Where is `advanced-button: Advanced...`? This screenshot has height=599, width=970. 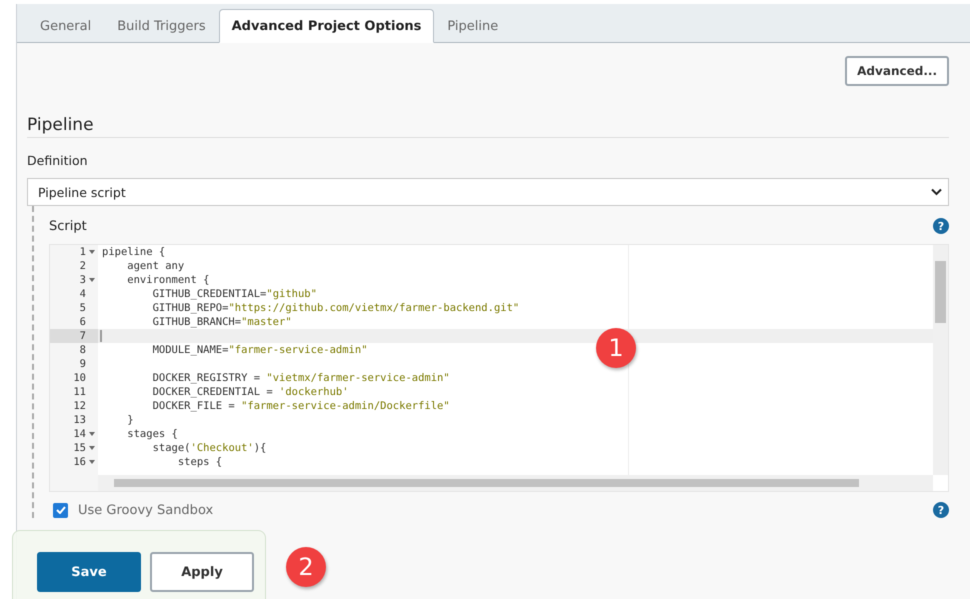 advanced-button: Advanced... is located at coordinates (897, 71).